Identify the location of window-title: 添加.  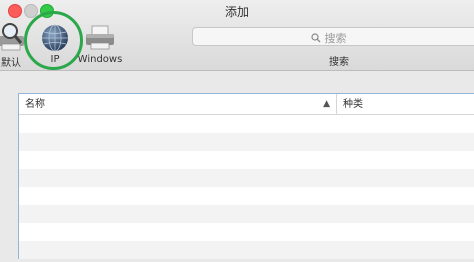
(236, 12).